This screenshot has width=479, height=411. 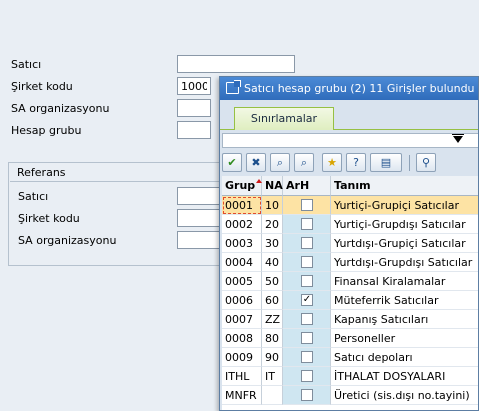 What do you see at coordinates (242, 300) in the screenshot?
I see `cell-grup: 0006` at bounding box center [242, 300].